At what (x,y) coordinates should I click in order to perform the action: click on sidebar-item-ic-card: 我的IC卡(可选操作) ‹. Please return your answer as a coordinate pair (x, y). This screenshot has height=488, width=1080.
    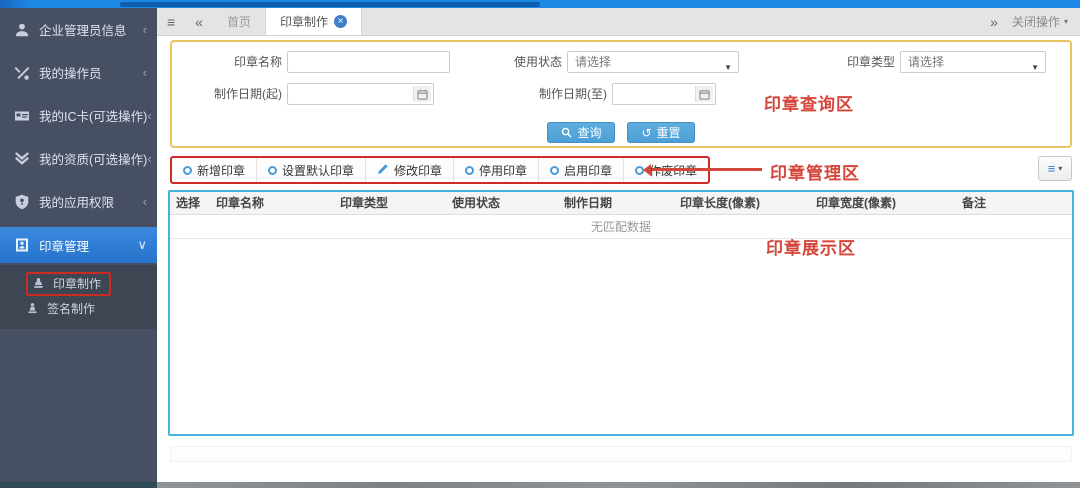
    Looking at the image, I should click on (78, 115).